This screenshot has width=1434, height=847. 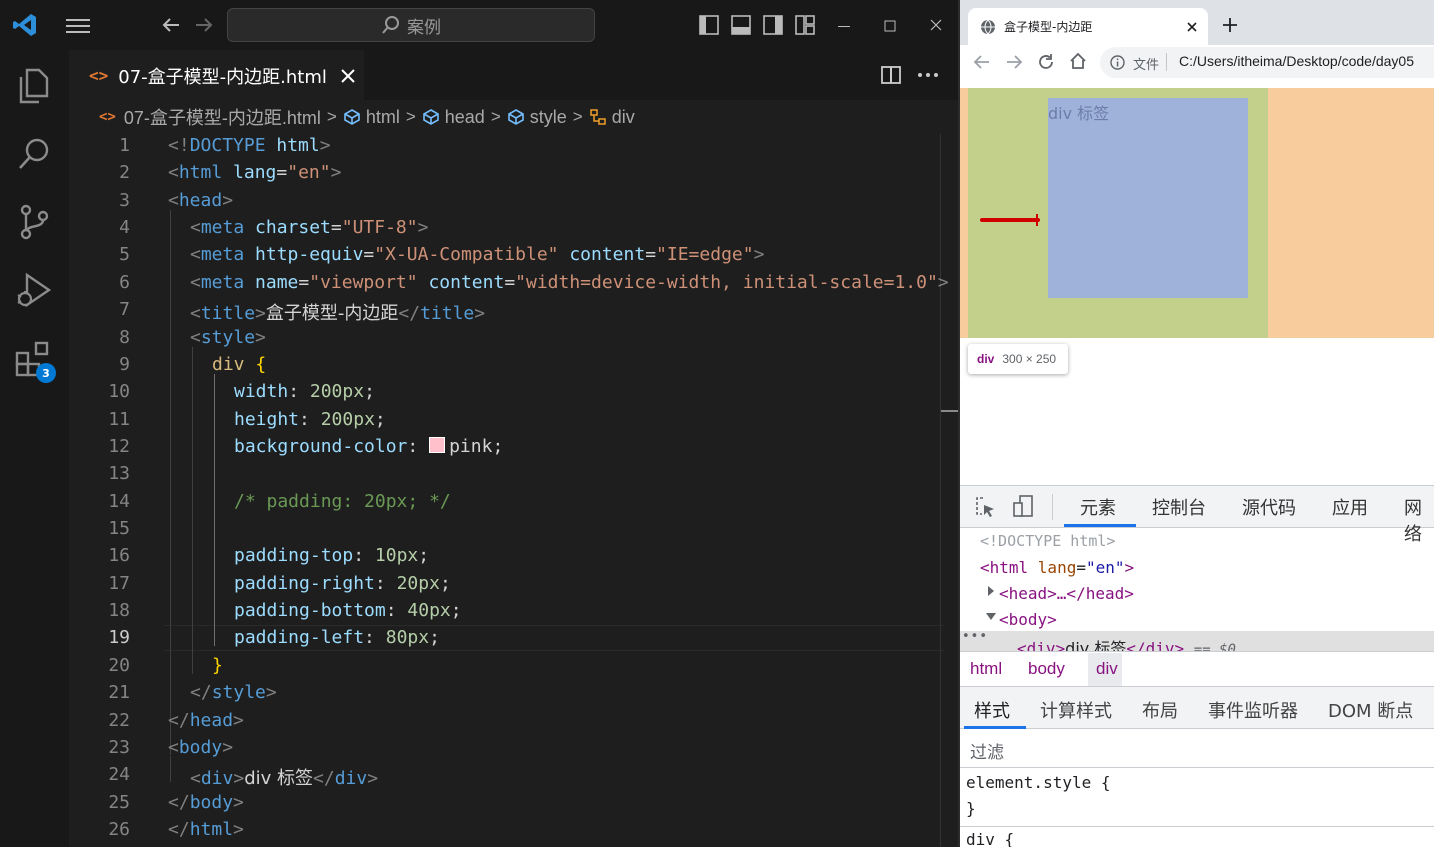 What do you see at coordinates (119, 555) in the screenshot?
I see `line-number: 16` at bounding box center [119, 555].